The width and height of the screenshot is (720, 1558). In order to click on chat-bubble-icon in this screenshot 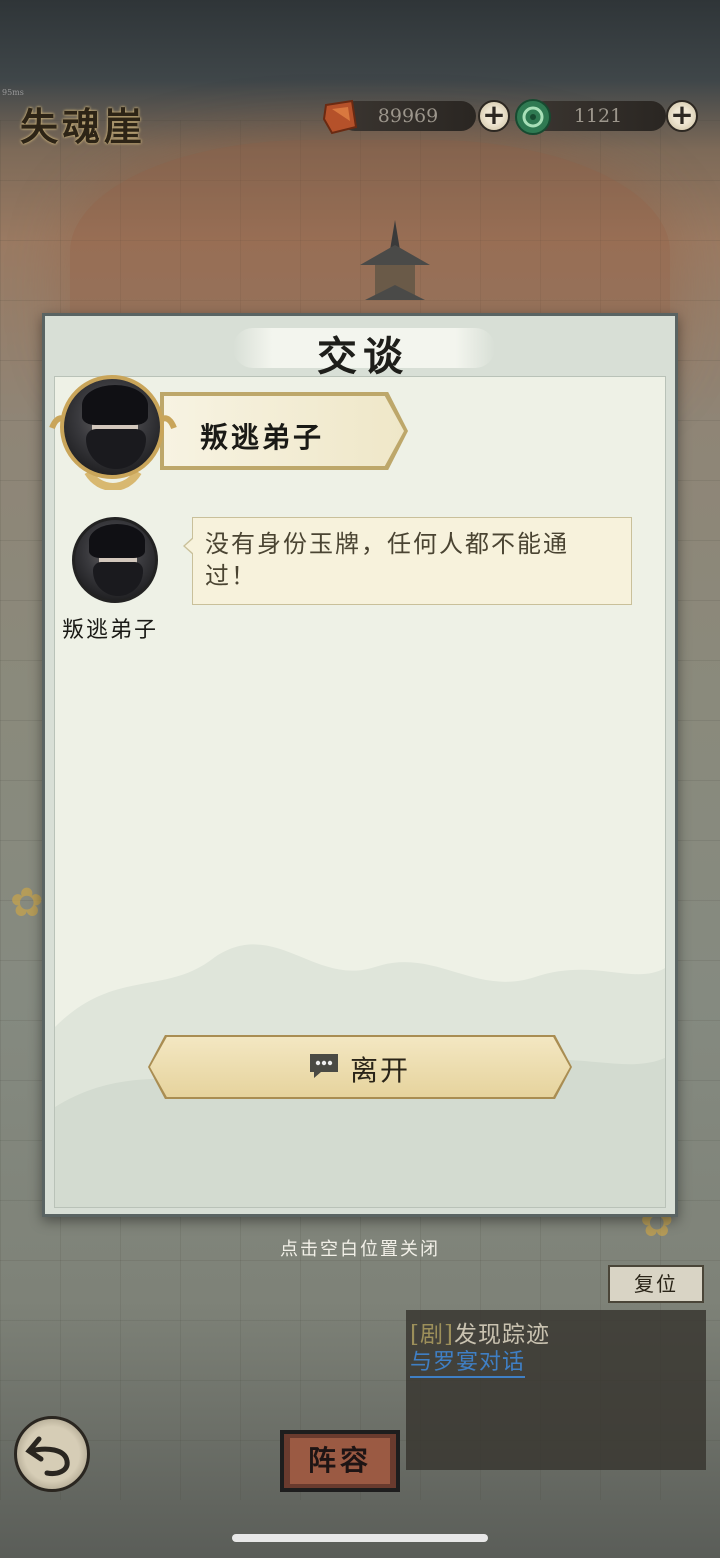, I will do `click(324, 1066)`.